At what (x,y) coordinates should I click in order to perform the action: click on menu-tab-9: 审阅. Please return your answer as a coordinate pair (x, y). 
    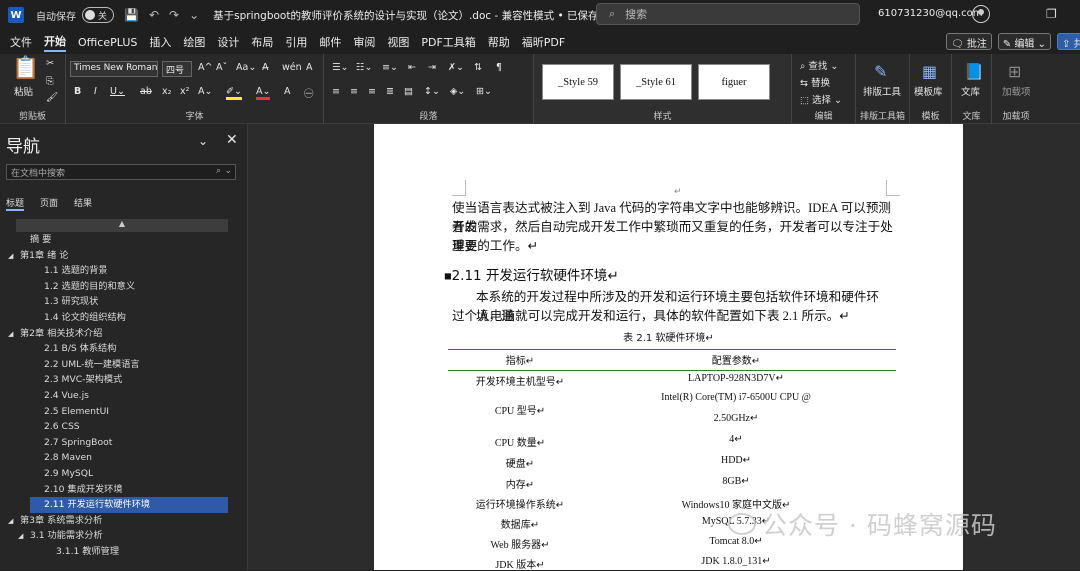
    Looking at the image, I should click on (364, 42).